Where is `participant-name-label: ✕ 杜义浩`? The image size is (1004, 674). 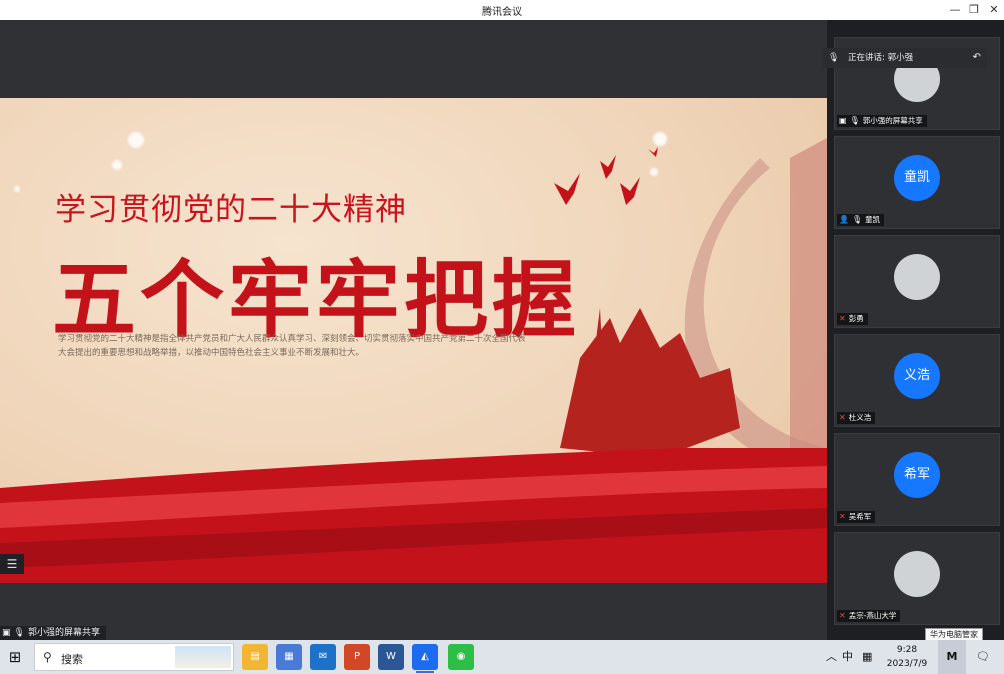
participant-name-label: ✕ 杜义浩 is located at coordinates (856, 418).